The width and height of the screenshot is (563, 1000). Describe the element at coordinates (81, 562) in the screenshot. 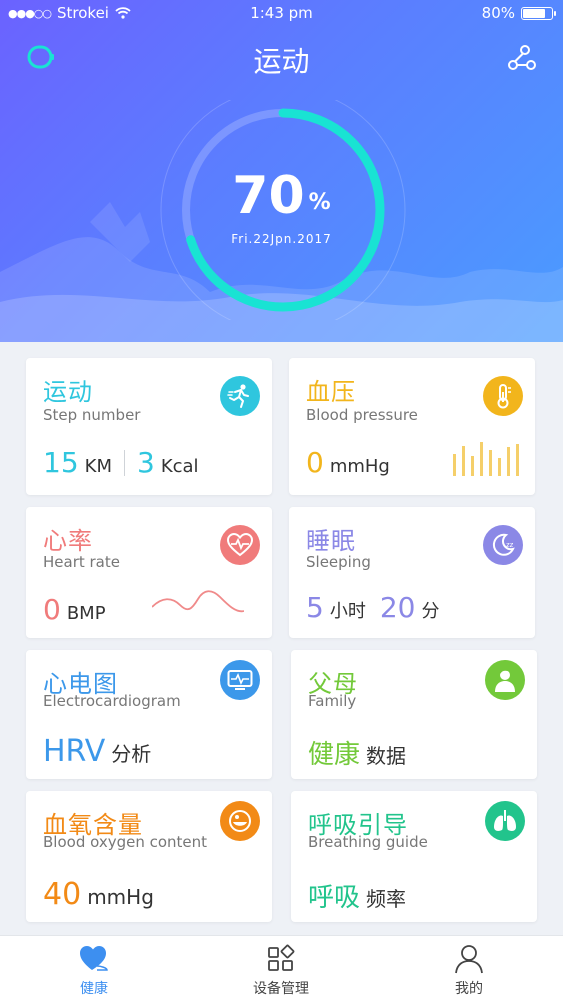

I see `card-subtitle: Heart rate` at that location.